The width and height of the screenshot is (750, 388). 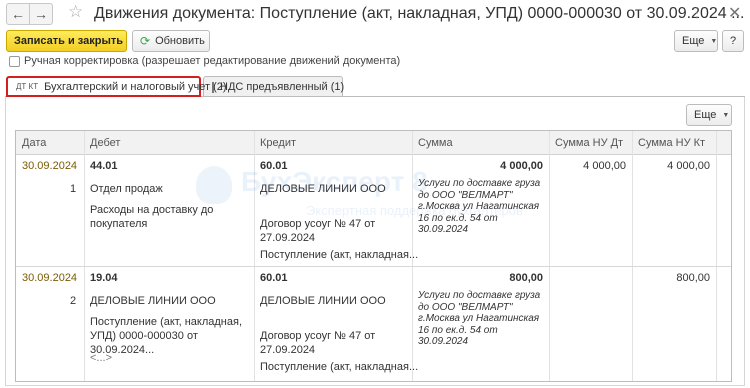 I want to click on row-nu-kt: 4 000,00, so click(x=688, y=166).